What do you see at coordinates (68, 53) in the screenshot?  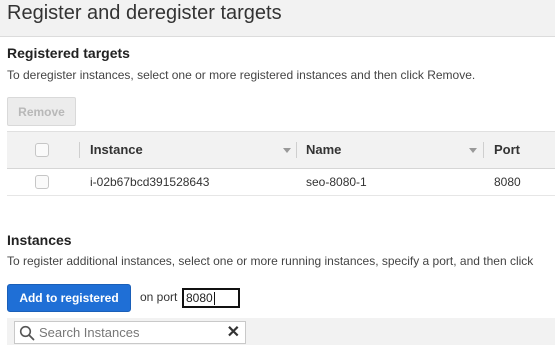 I see `registered-targets-title: Registered targets` at bounding box center [68, 53].